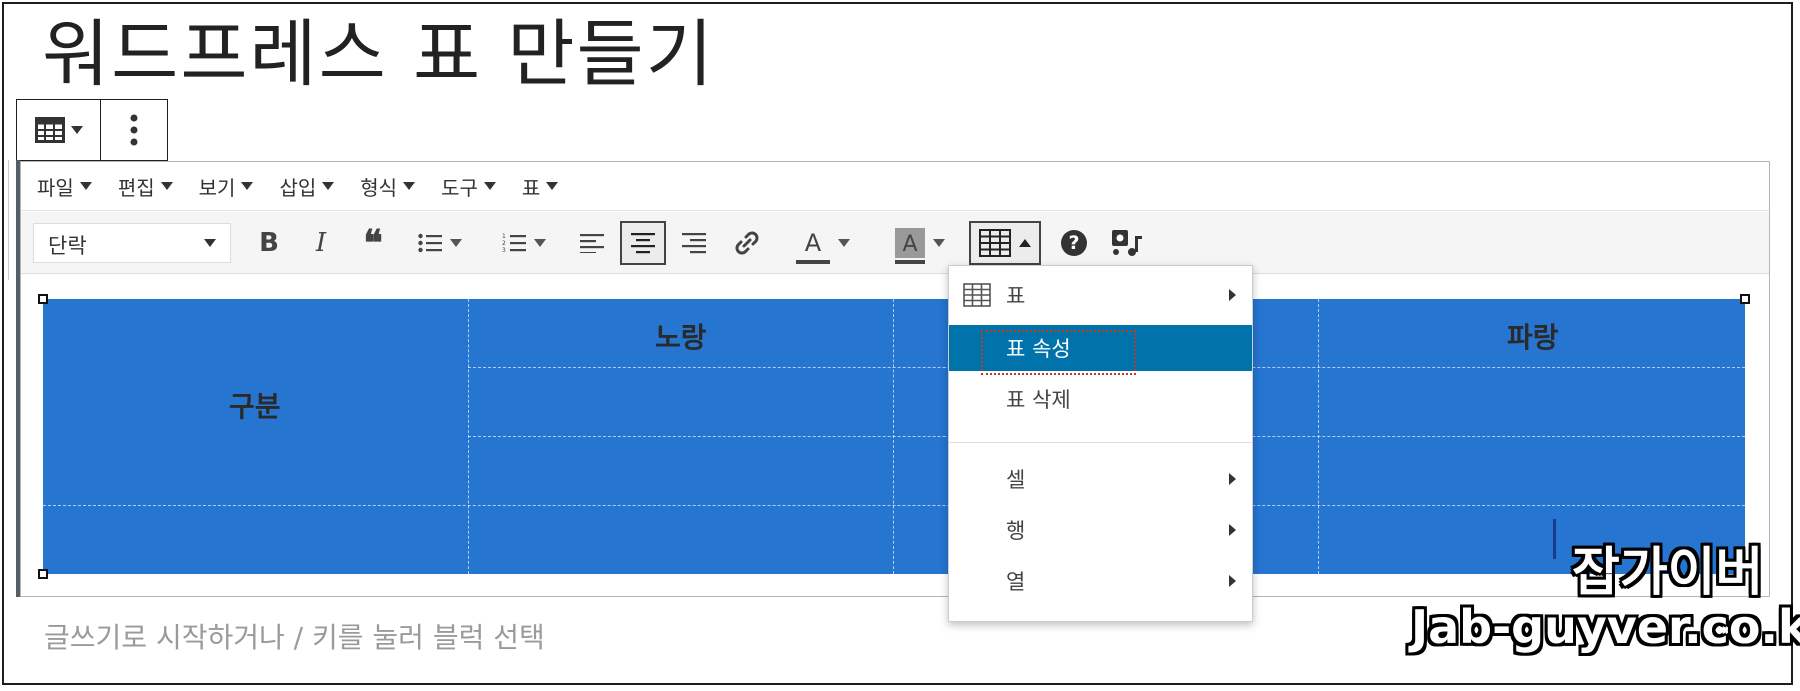  Describe the element at coordinates (1668, 573) in the screenshot. I see `watermark-title: 잡가이버` at that location.